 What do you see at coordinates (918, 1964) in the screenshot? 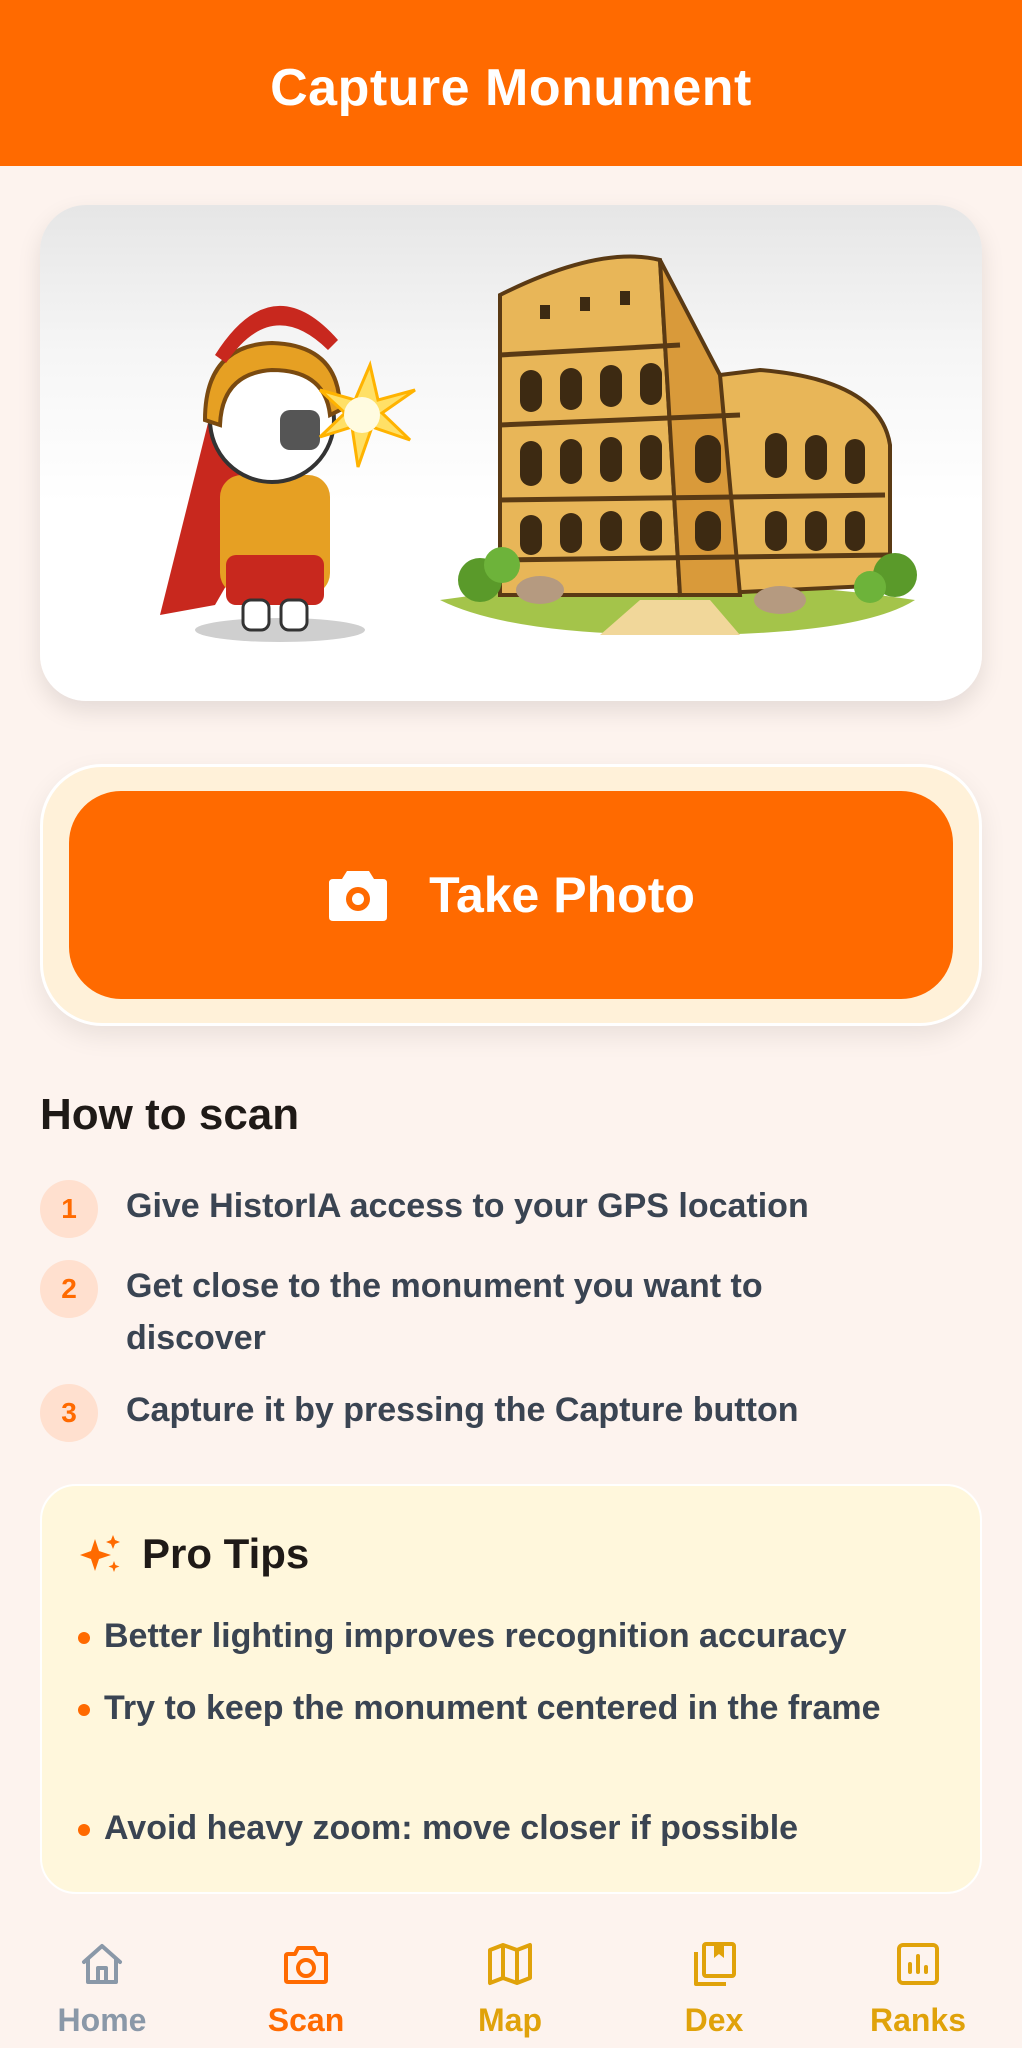
I see `chart-icon` at bounding box center [918, 1964].